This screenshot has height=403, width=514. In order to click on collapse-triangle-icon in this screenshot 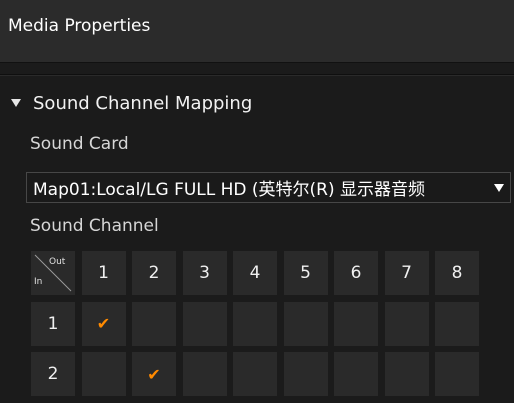, I will do `click(16, 103)`.